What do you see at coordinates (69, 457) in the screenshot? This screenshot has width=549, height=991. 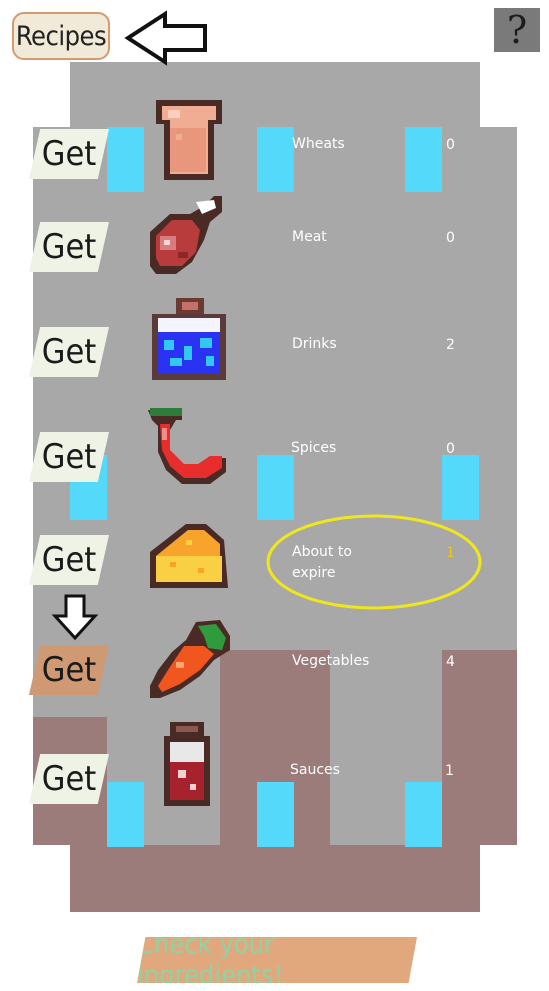 I see `get-spices-button: Get` at bounding box center [69, 457].